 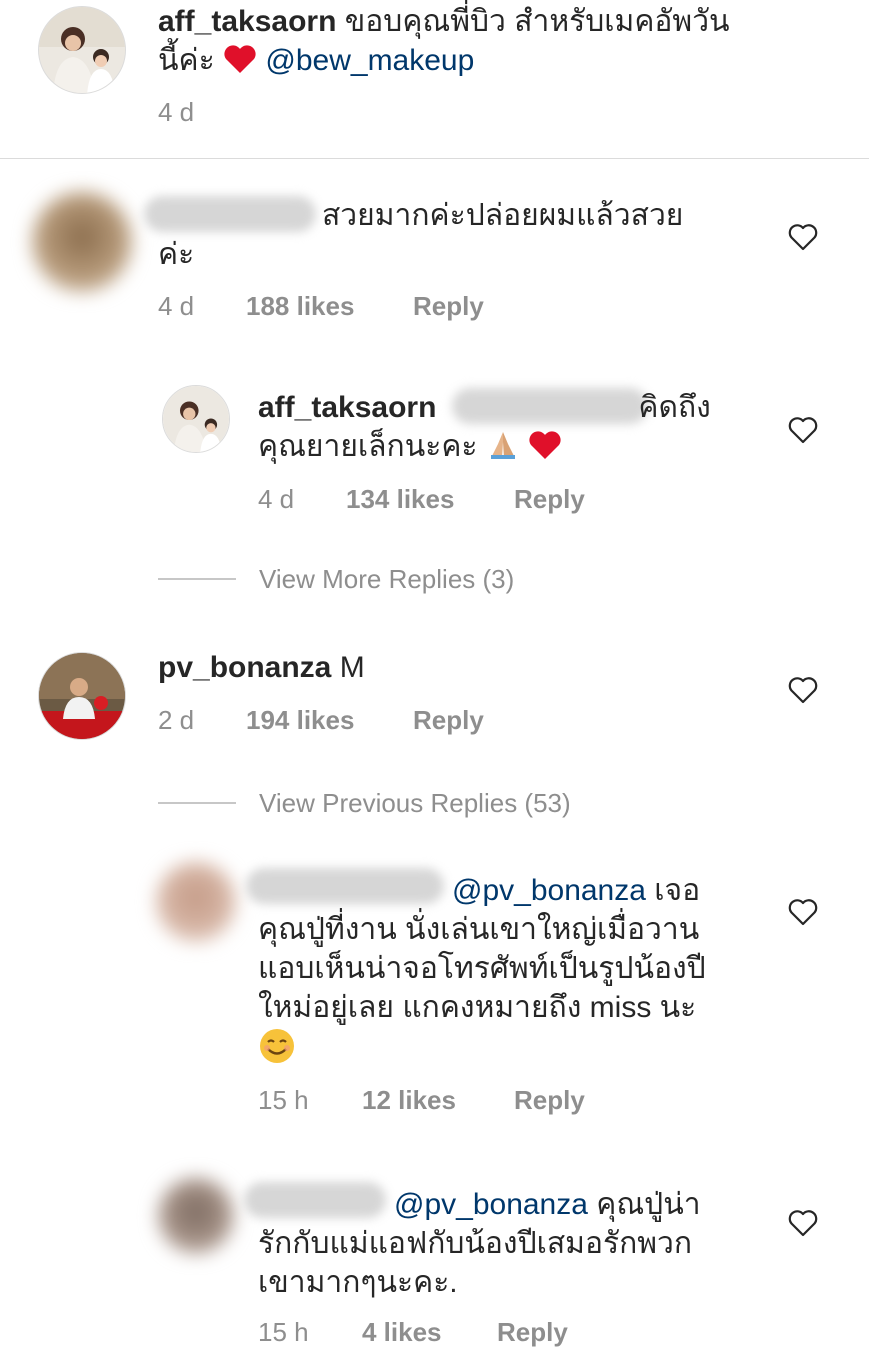 What do you see at coordinates (358, 1282) in the screenshot?
I see `reply3-text-line3: เขามากๆนะคะ.` at bounding box center [358, 1282].